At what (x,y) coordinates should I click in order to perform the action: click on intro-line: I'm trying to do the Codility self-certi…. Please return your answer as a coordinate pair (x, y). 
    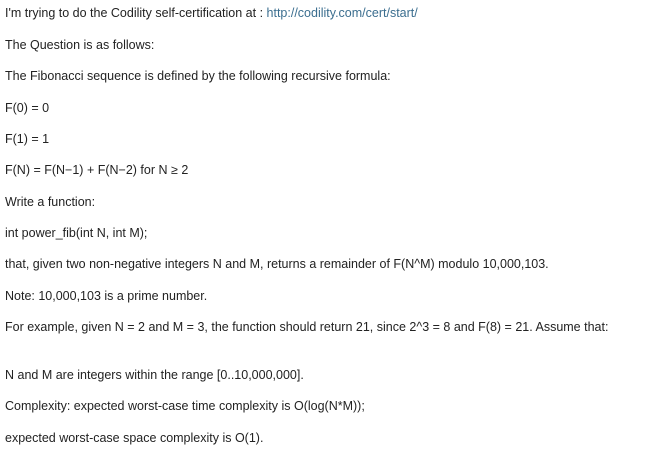
    Looking at the image, I should click on (211, 13).